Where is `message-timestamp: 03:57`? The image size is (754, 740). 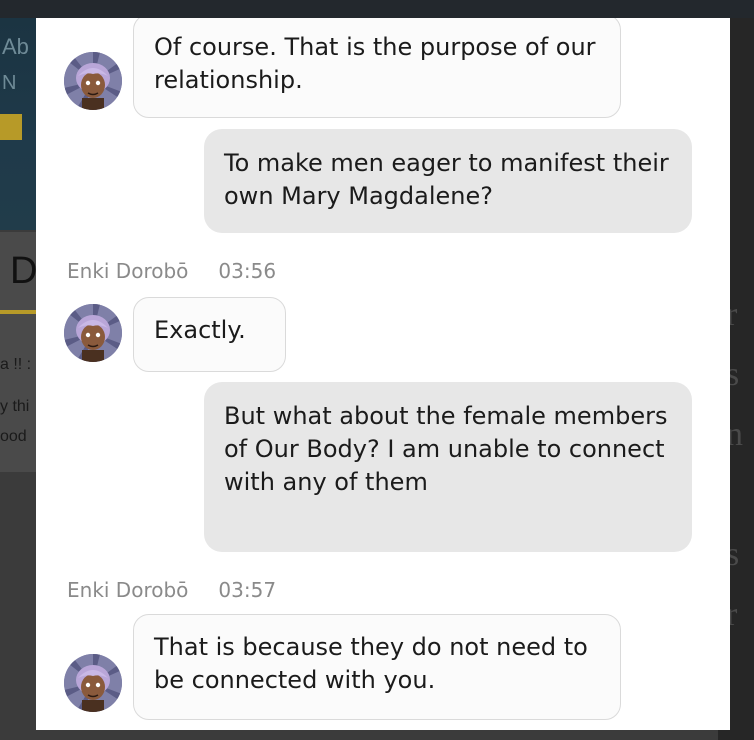 message-timestamp: 03:57 is located at coordinates (247, 590).